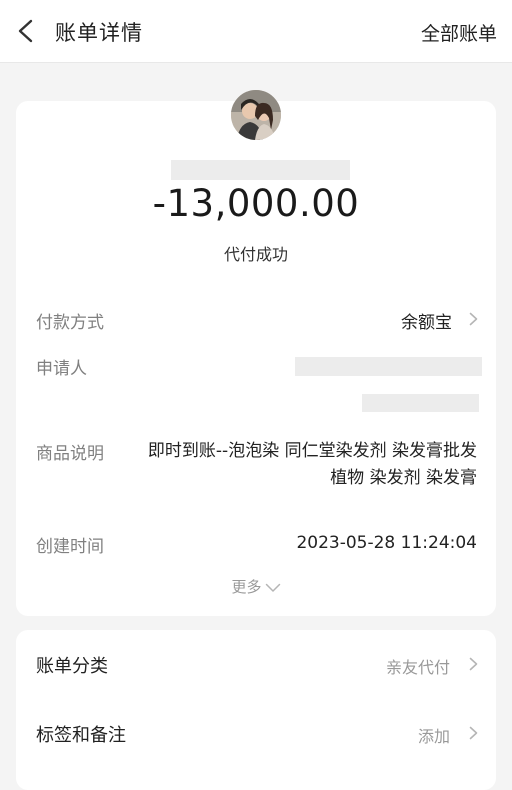 This screenshot has width=512, height=790. What do you see at coordinates (256, 203) in the screenshot?
I see `bill-amount: -13,000.00` at bounding box center [256, 203].